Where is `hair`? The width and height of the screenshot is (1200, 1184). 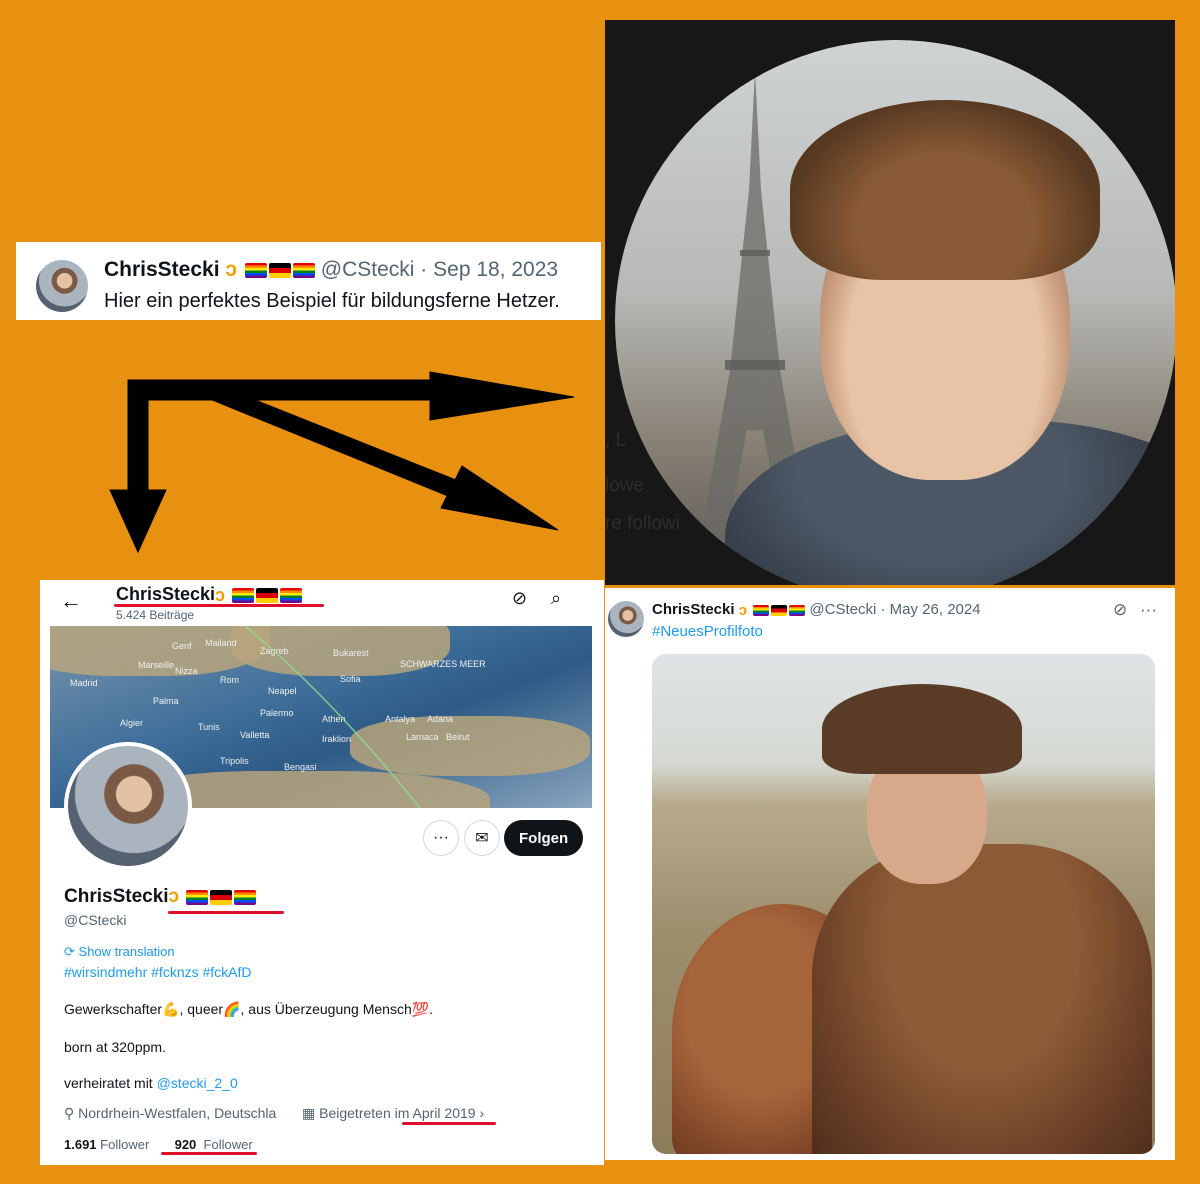
hair is located at coordinates (945, 190).